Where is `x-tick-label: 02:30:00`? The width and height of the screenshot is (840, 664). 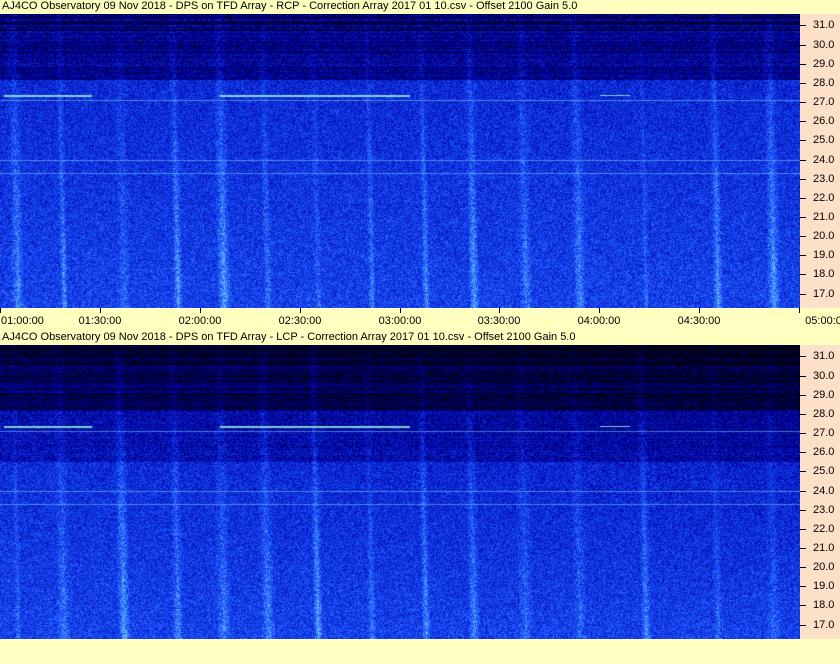
x-tick-label: 02:30:00 is located at coordinates (300, 321).